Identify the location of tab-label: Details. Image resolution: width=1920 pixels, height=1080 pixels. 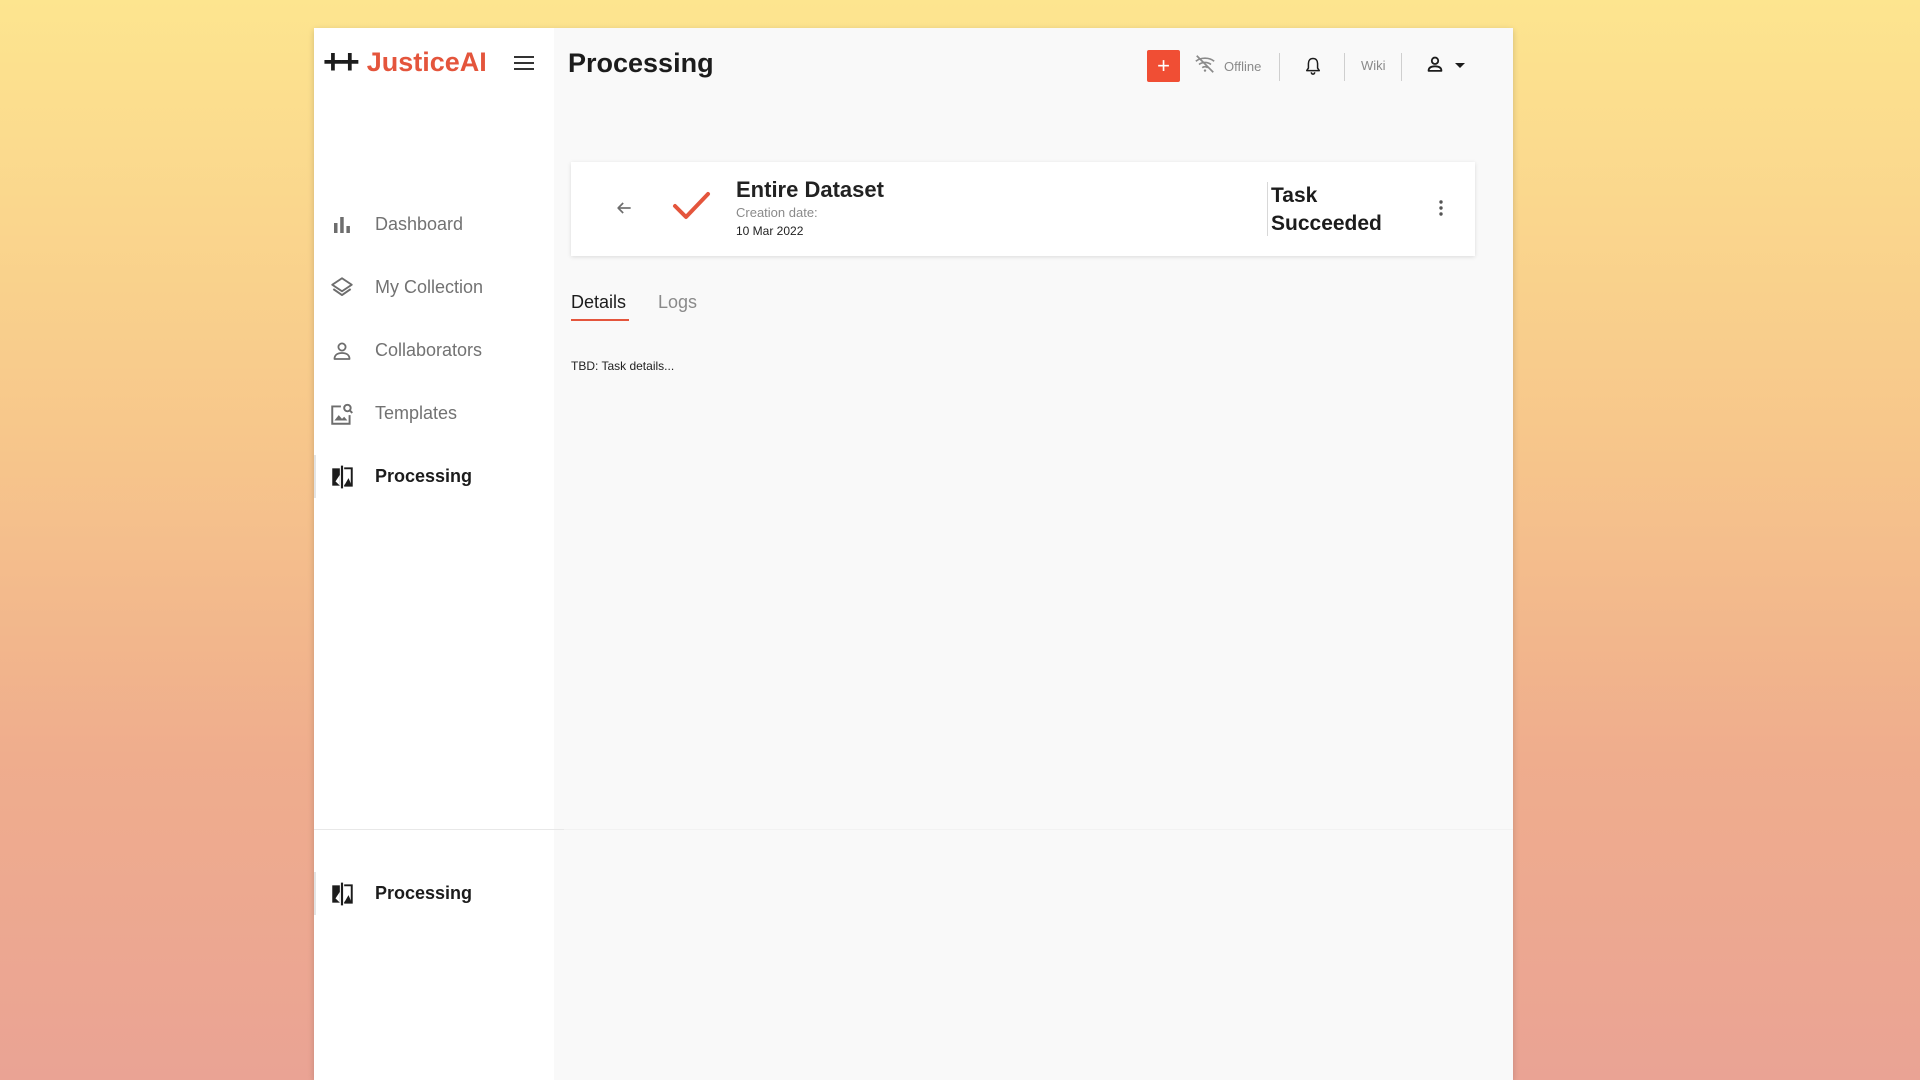
(599, 302).